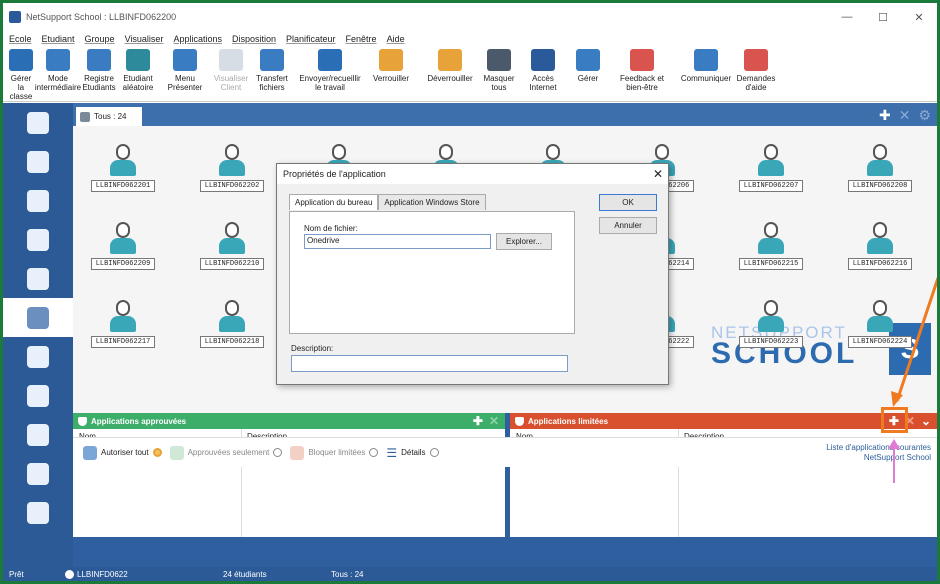  What do you see at coordinates (157, 452) in the screenshot?
I see `allow-all-radio` at bounding box center [157, 452].